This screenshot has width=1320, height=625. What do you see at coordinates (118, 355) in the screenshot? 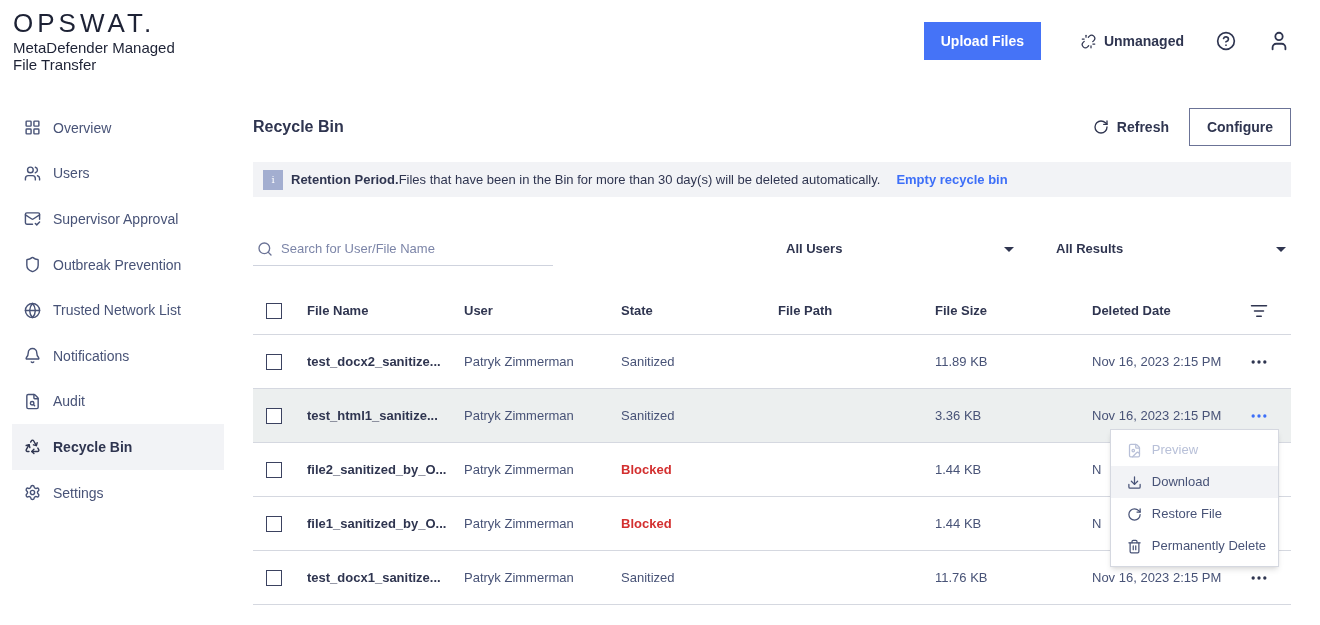
I see `sidebar-item: Notifications` at bounding box center [118, 355].